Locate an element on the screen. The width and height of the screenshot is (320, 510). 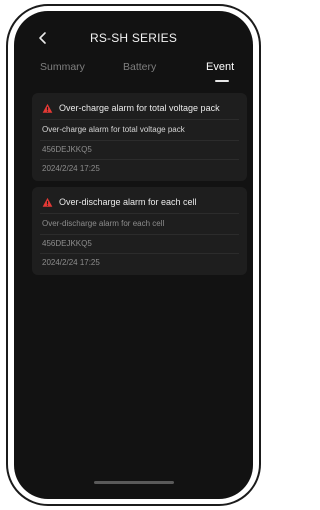
event-description: Over-charge alarm for total voltage pack is located at coordinates (113, 129).